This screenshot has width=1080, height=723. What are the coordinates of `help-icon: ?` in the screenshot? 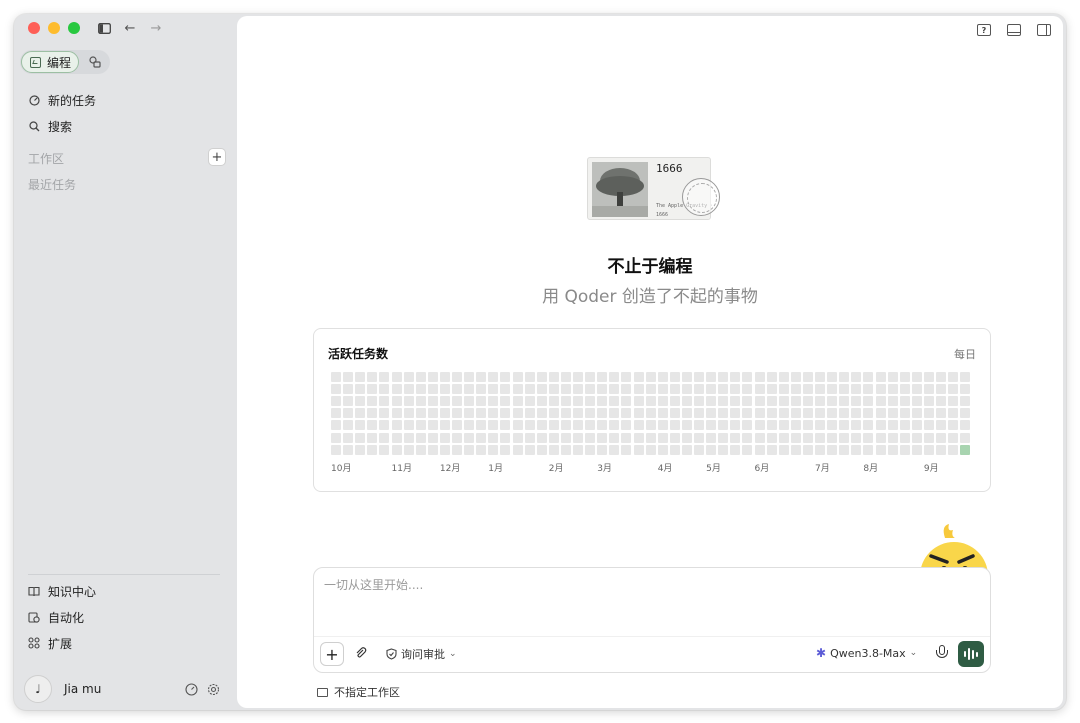 It's located at (984, 30).